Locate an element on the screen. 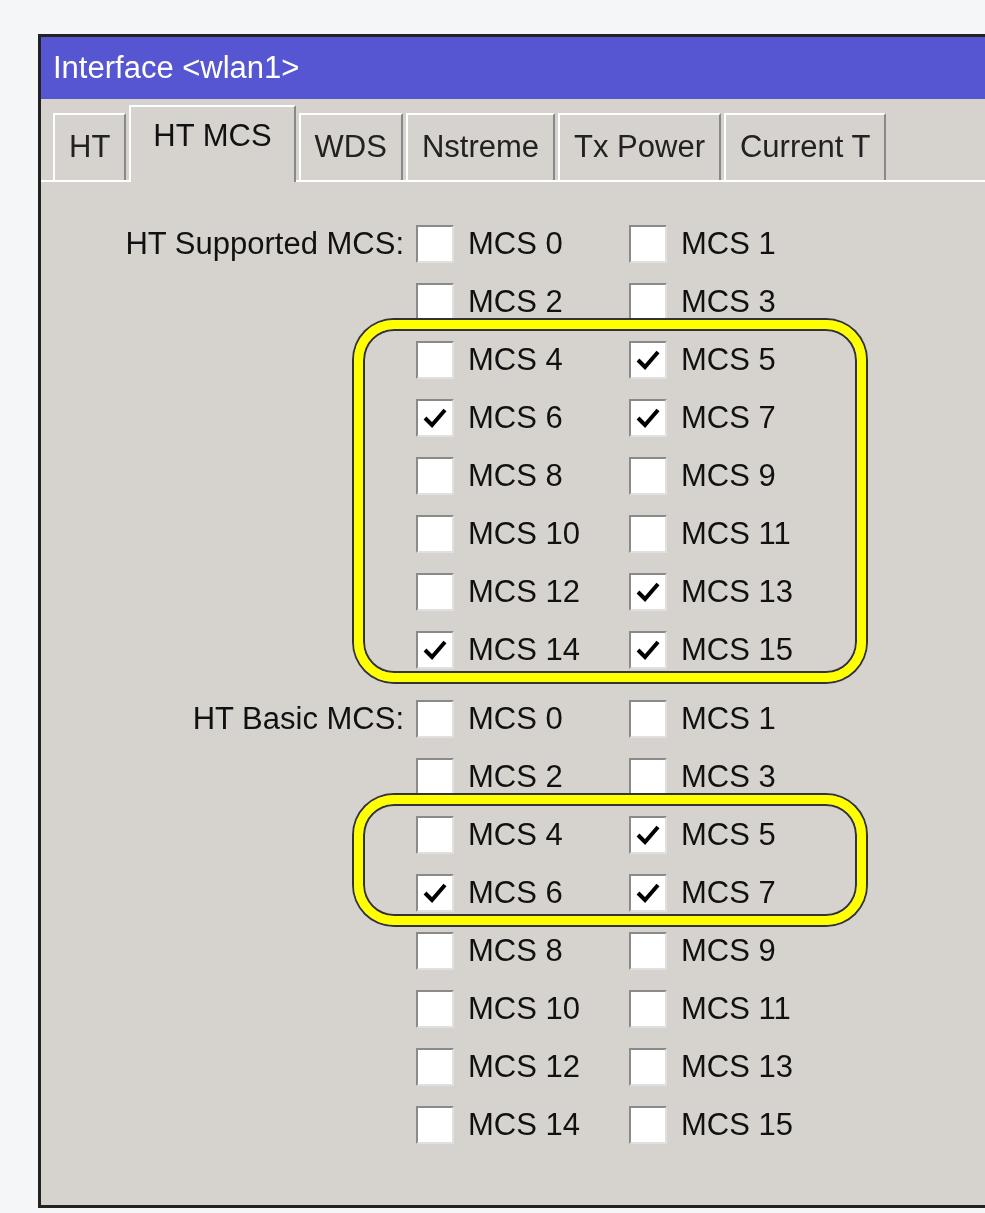 The width and height of the screenshot is (985, 1213). field-label: HT Basic MCS: is located at coordinates (298, 719).